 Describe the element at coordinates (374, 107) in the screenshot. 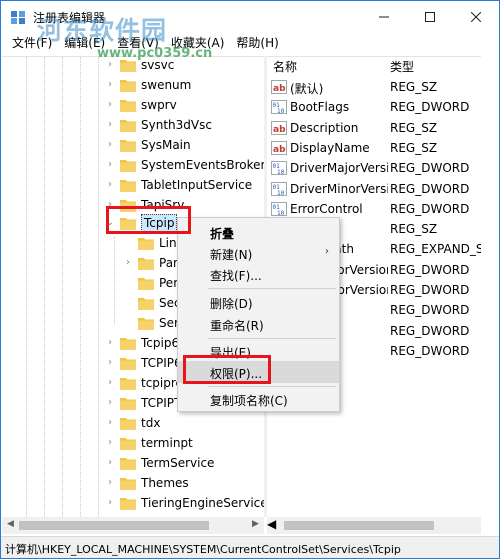

I see `value-row: 01 10 BootFlags REG_DWORD` at that location.